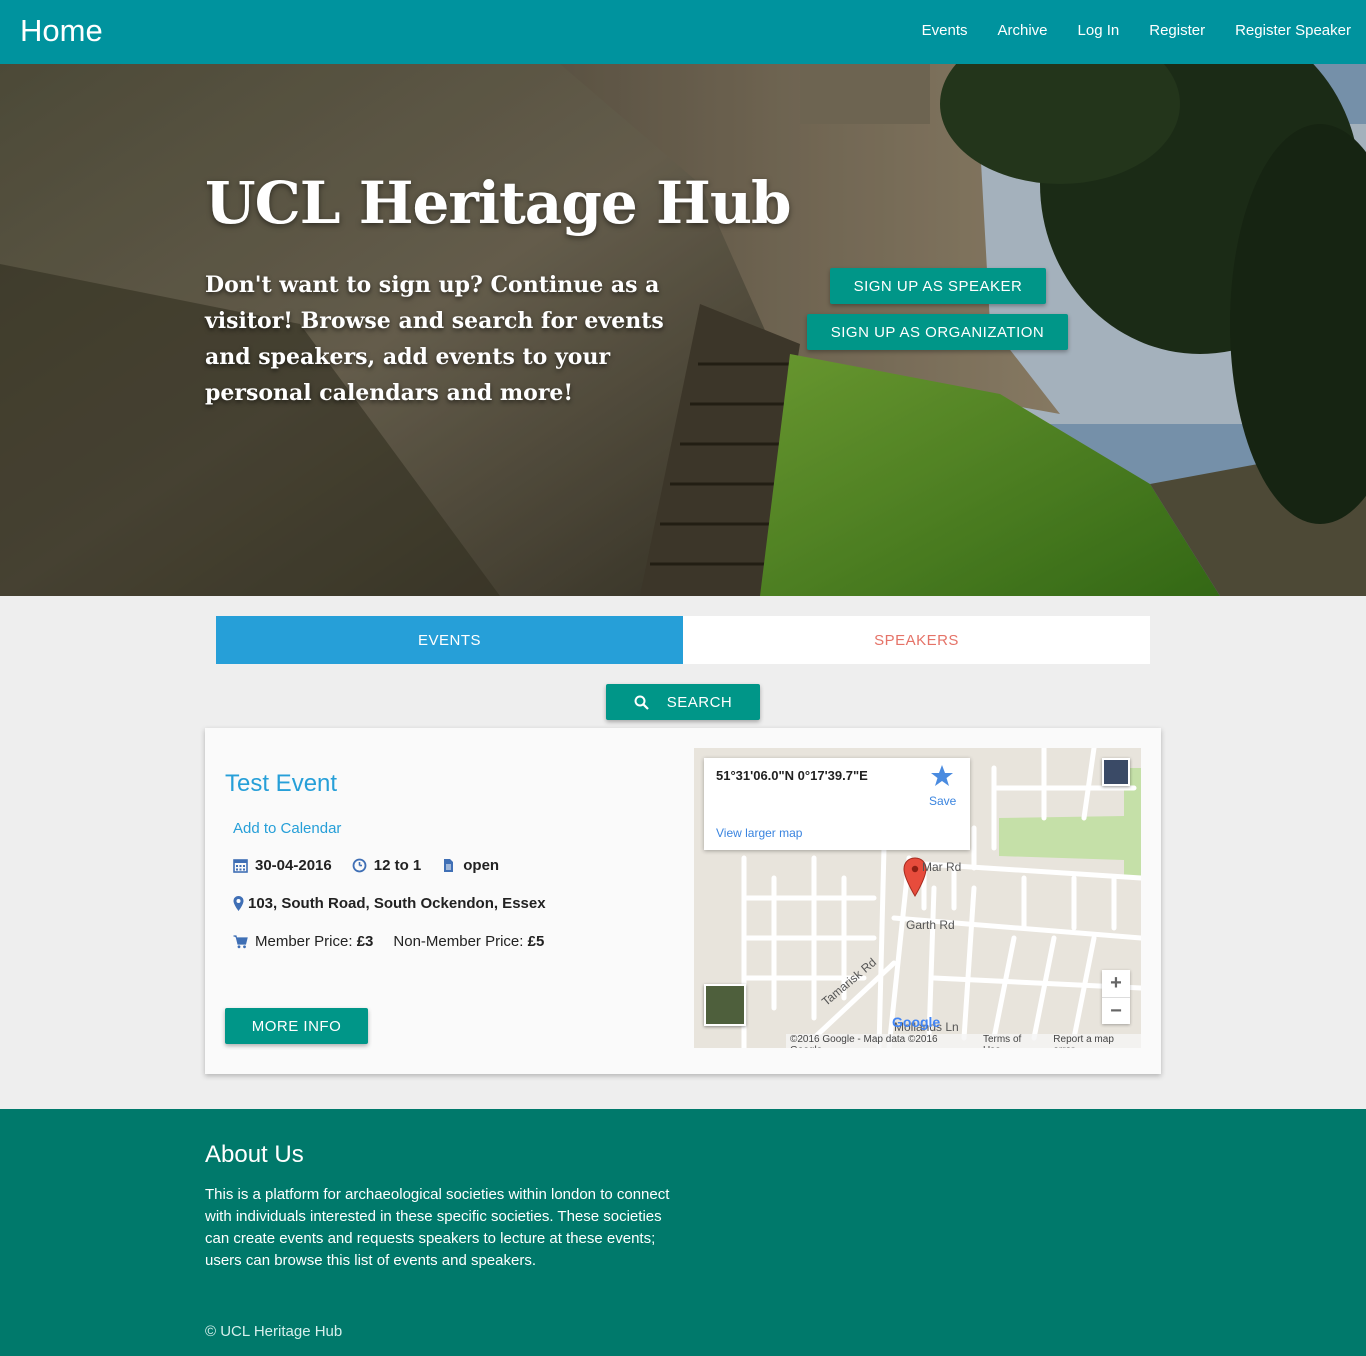  Describe the element at coordinates (916, 1022) in the screenshot. I see `google-logo: Google` at that location.